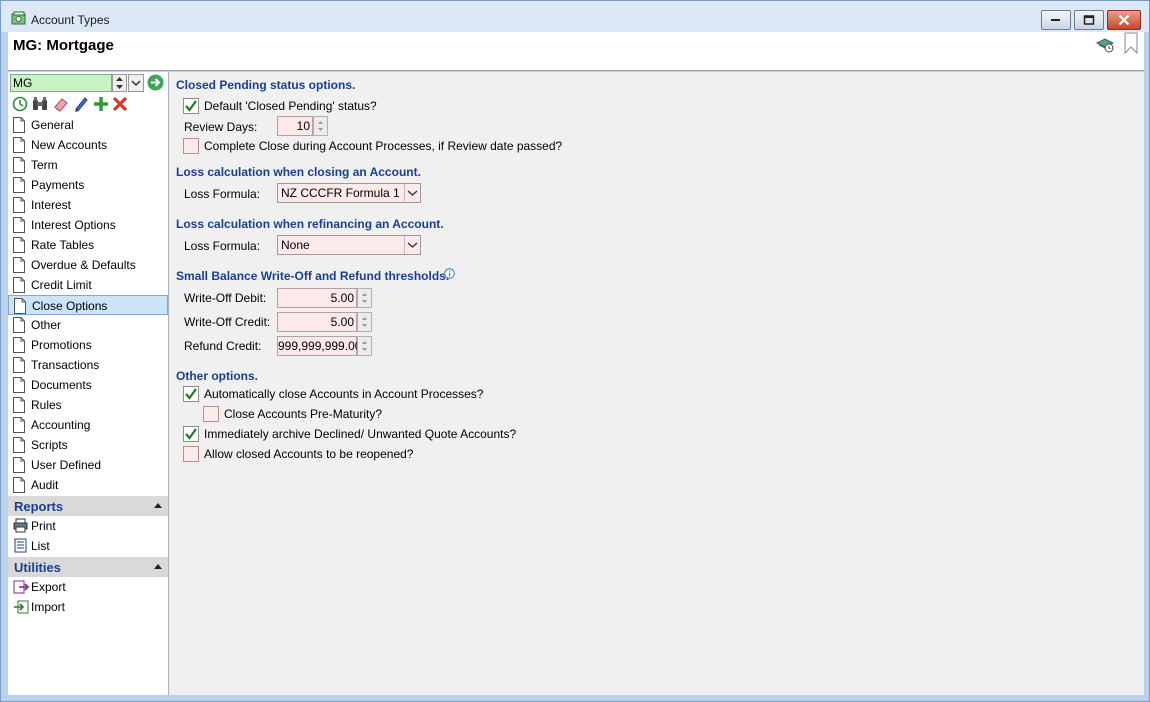  Describe the element at coordinates (88, 185) in the screenshot. I see `sidebar-item-payments: Payments` at that location.